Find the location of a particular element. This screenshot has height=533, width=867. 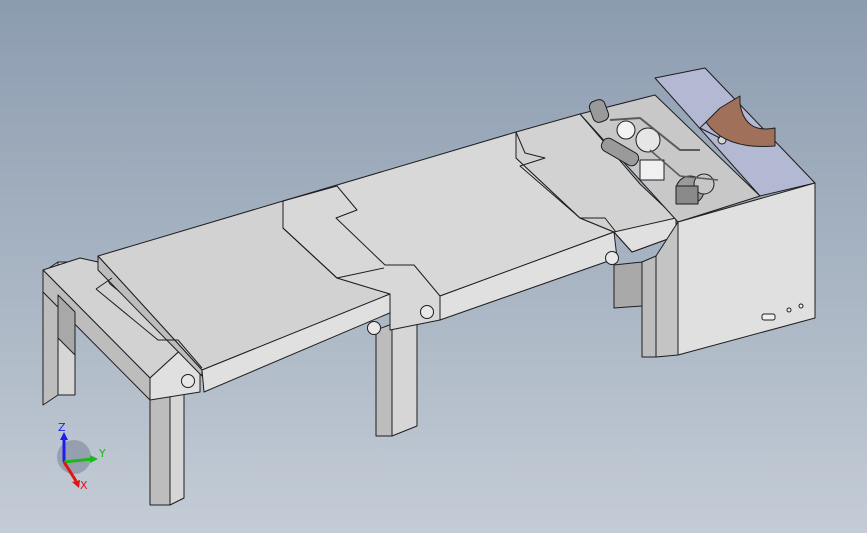

triad-disc is located at coordinates (74, 457).